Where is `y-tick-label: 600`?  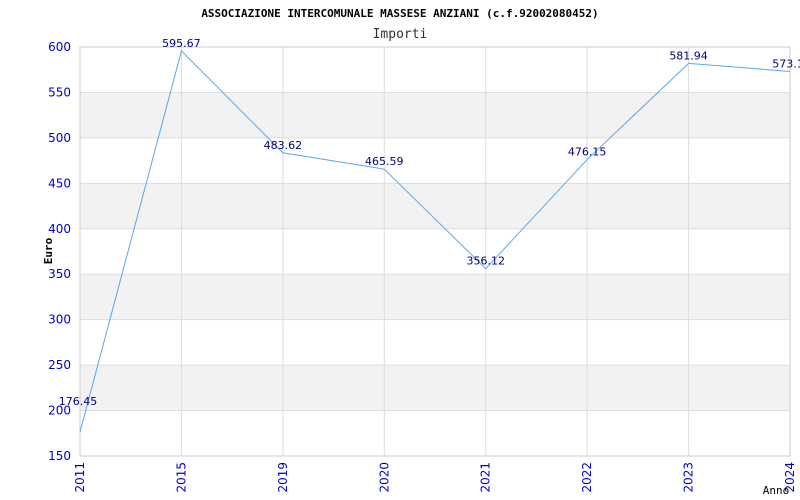
y-tick-label: 600 is located at coordinates (59, 47).